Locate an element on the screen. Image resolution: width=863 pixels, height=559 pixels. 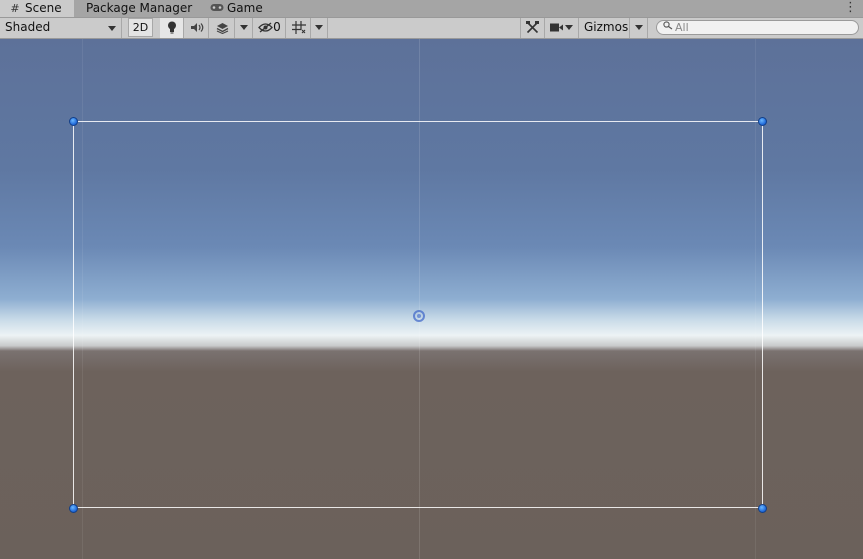
hash-icon: # is located at coordinates (15, 8).